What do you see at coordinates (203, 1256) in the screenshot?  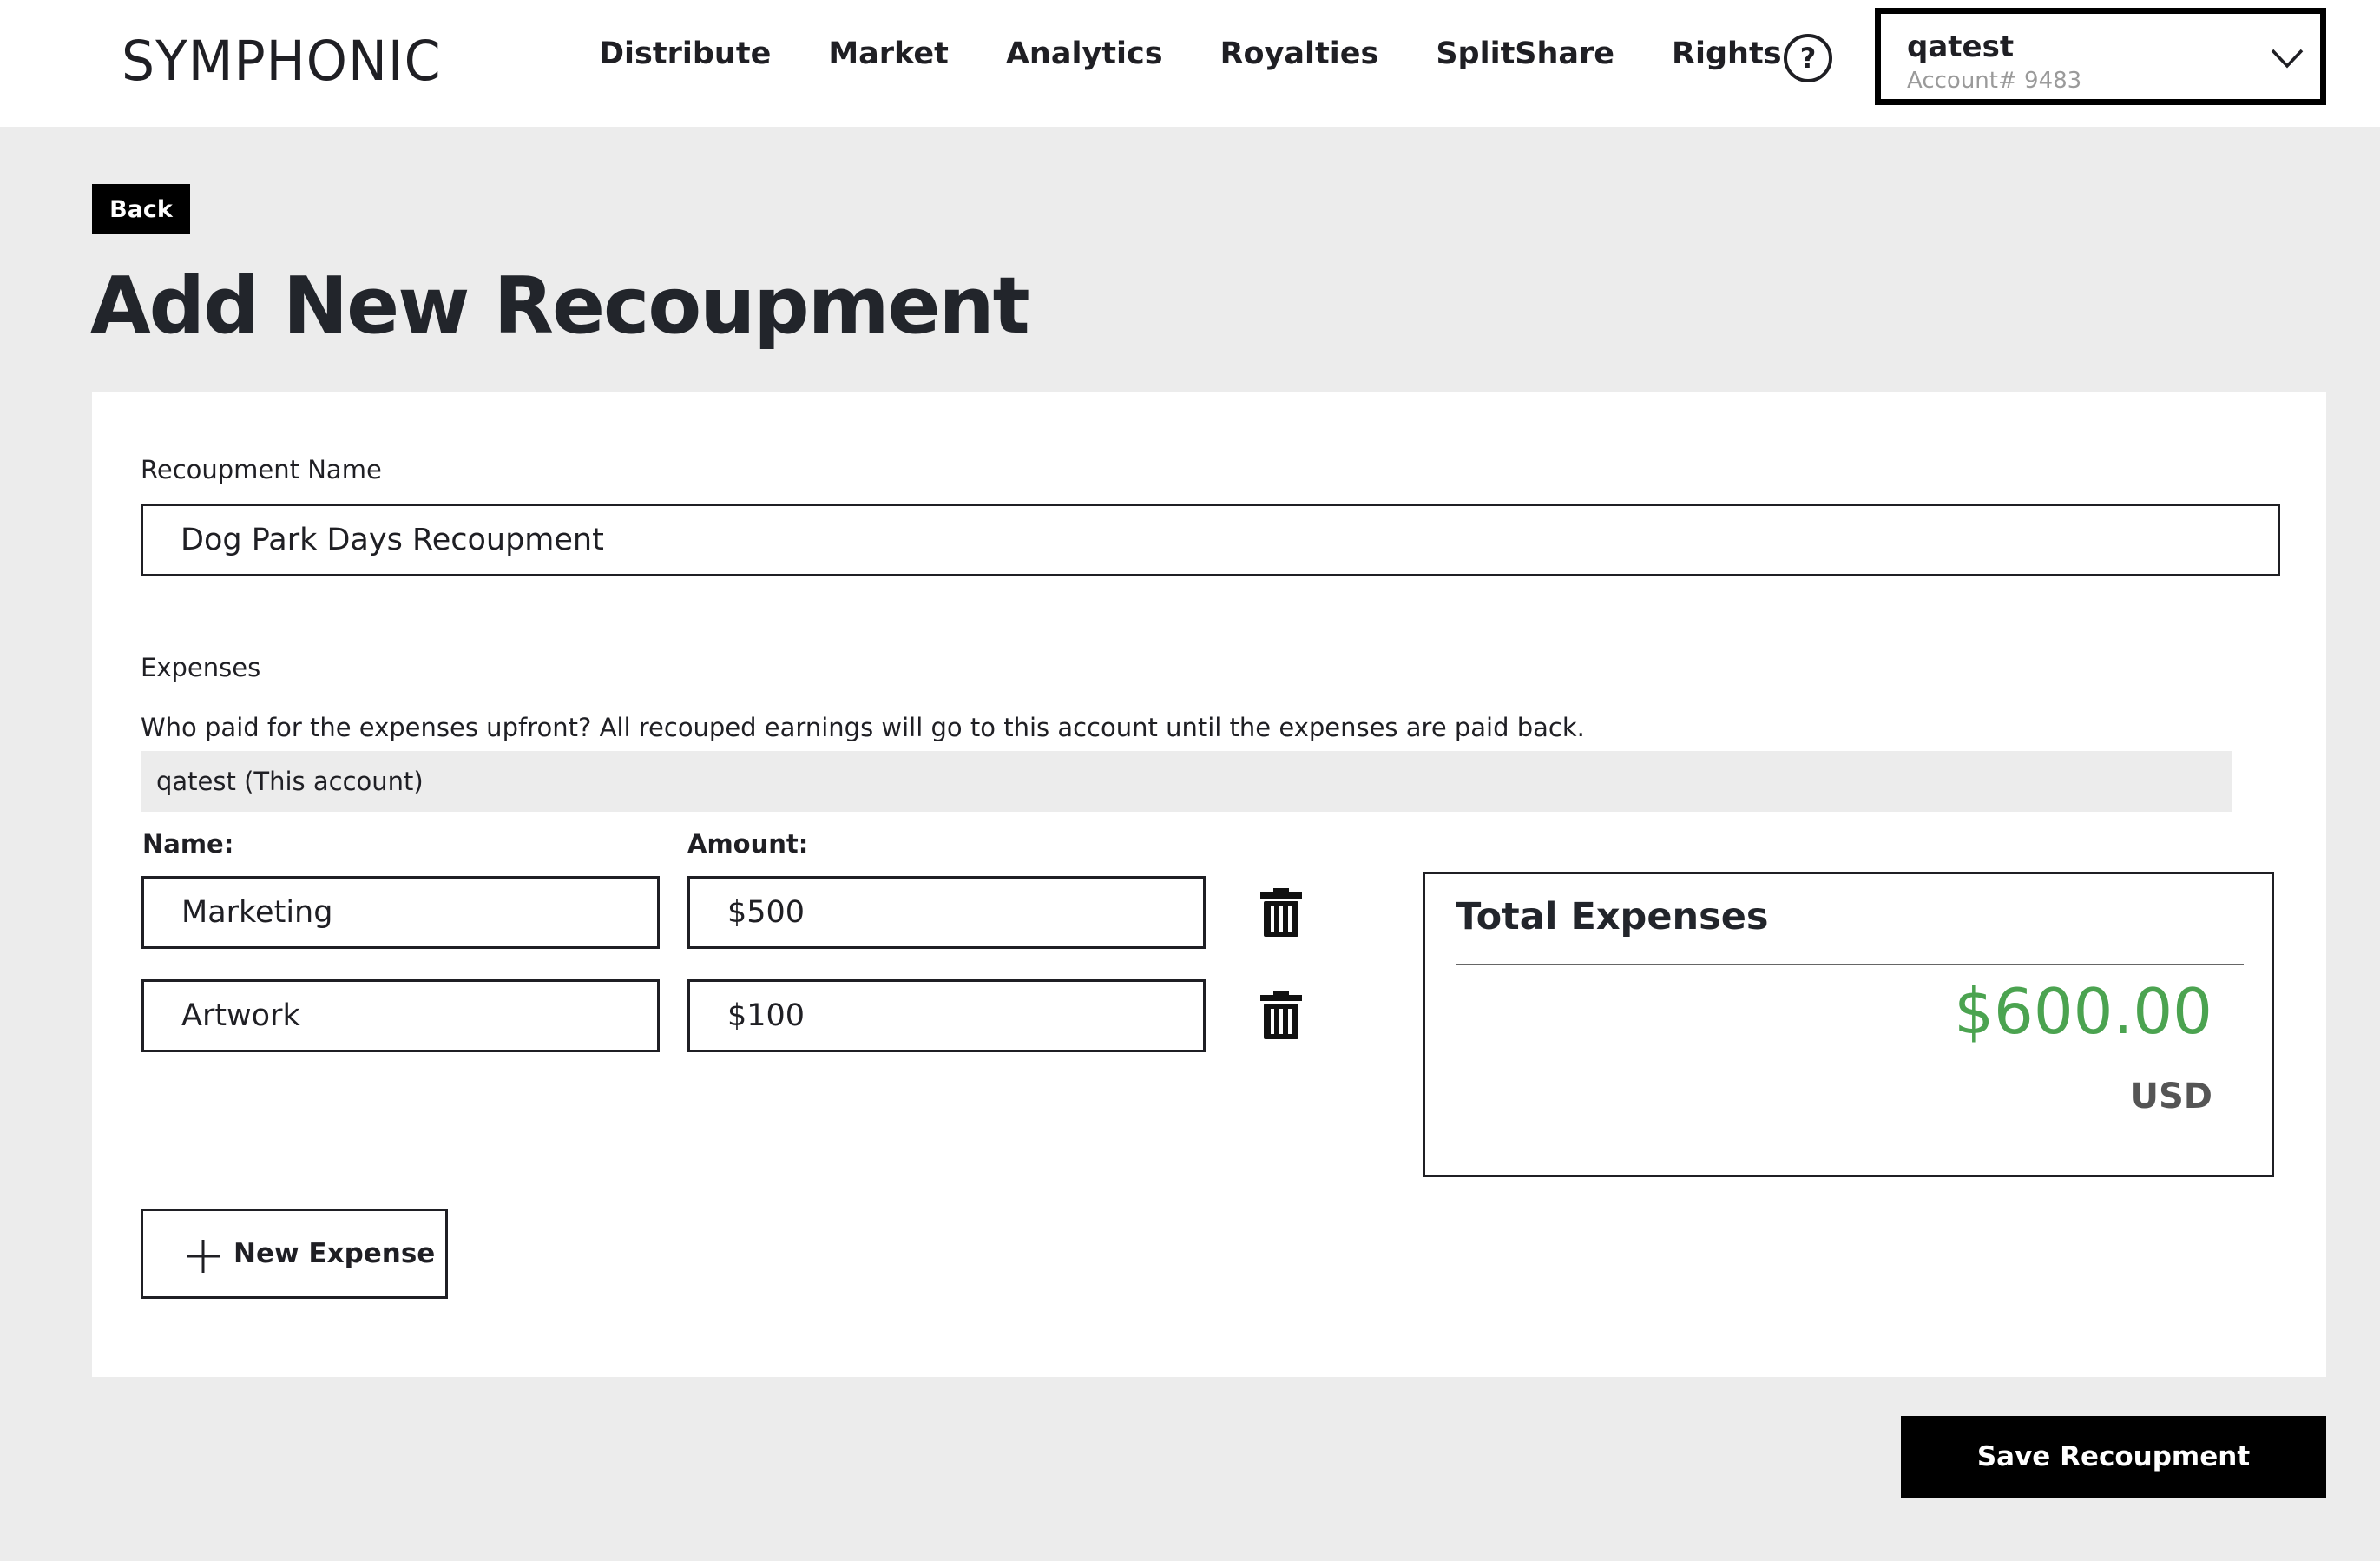 I see `plus-icon` at bounding box center [203, 1256].